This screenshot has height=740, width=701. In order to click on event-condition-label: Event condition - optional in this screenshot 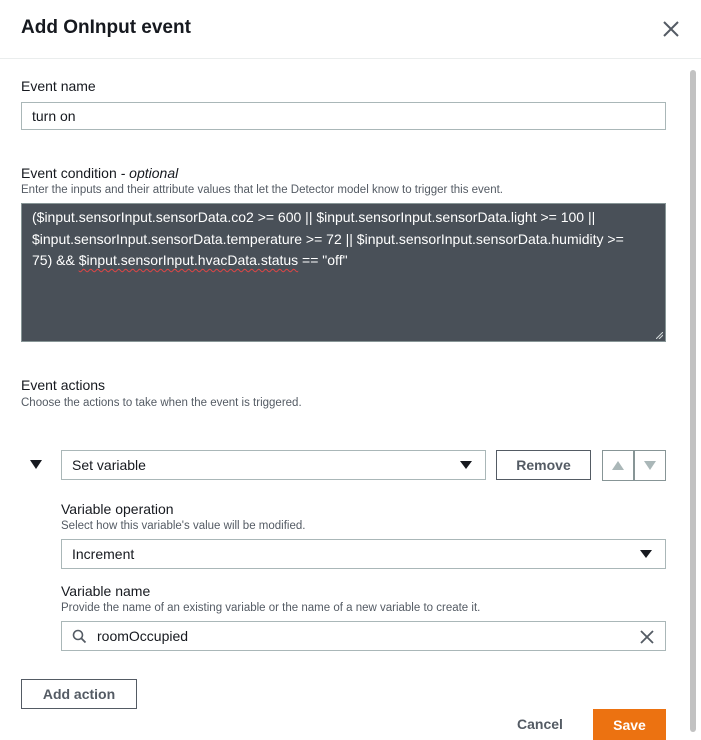, I will do `click(99, 173)`.